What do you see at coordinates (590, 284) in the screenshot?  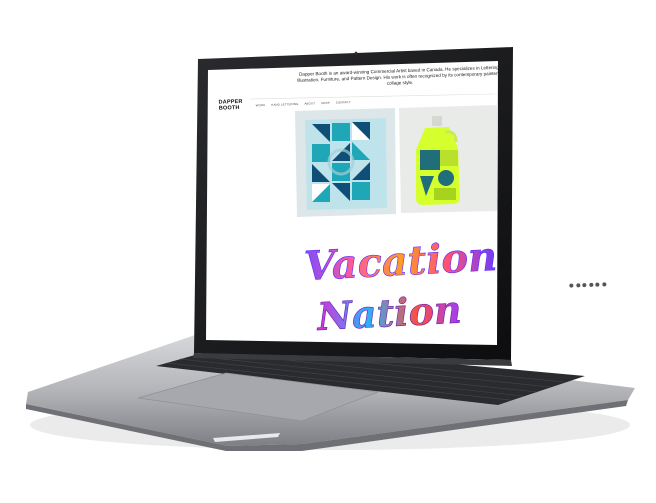 I see `facebook-icon` at bounding box center [590, 284].